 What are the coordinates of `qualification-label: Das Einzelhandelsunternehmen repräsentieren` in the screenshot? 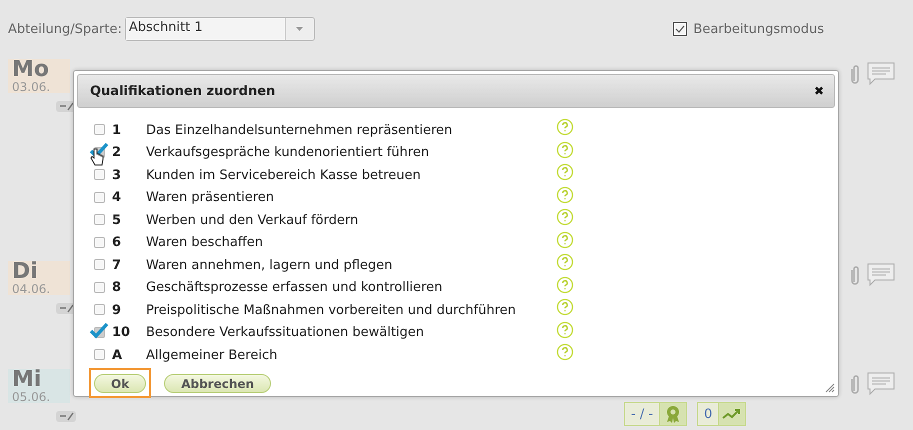 It's located at (300, 130).